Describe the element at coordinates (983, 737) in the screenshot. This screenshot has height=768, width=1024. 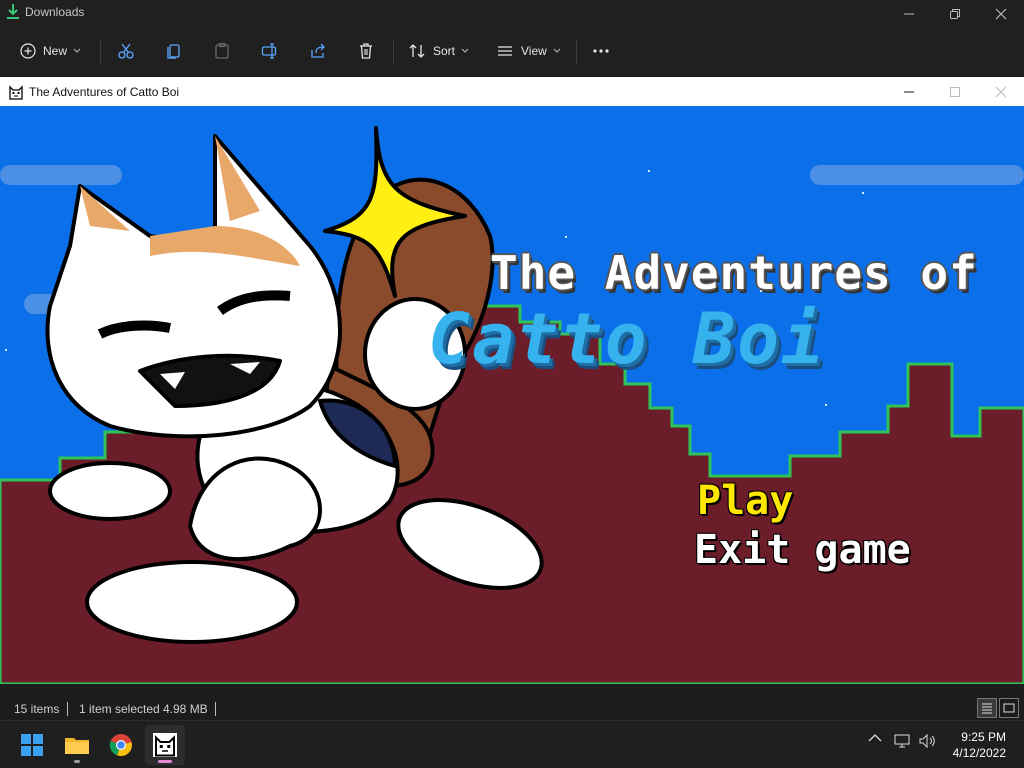
I see `clock-time: 9:25 PM` at that location.